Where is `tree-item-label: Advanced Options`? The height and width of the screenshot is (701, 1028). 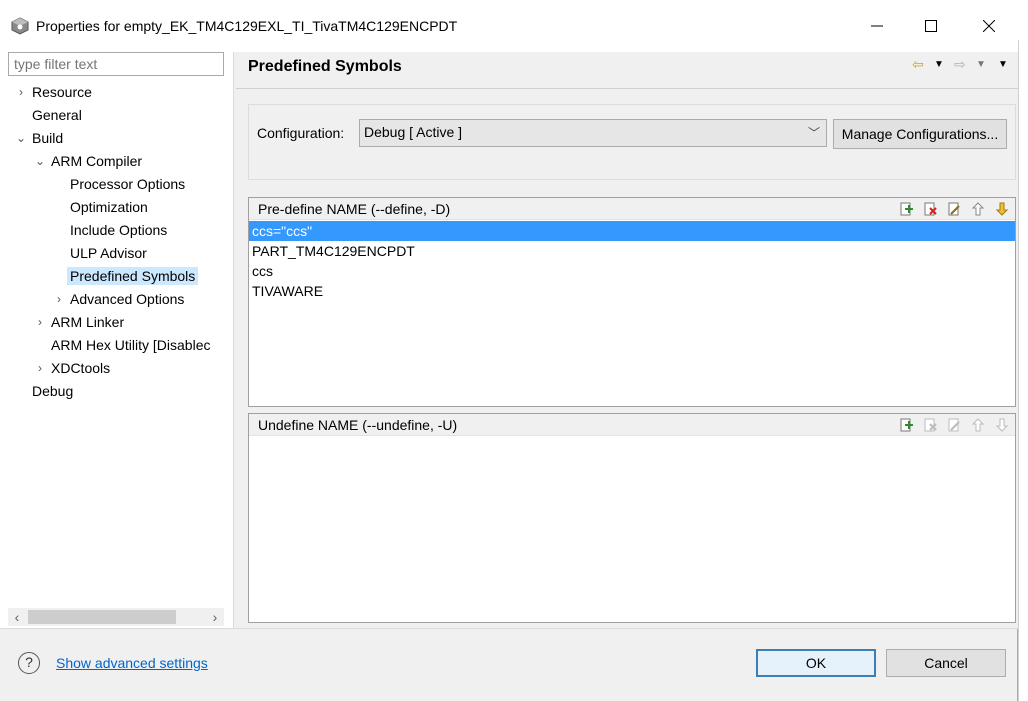 tree-item-label: Advanced Options is located at coordinates (127, 299).